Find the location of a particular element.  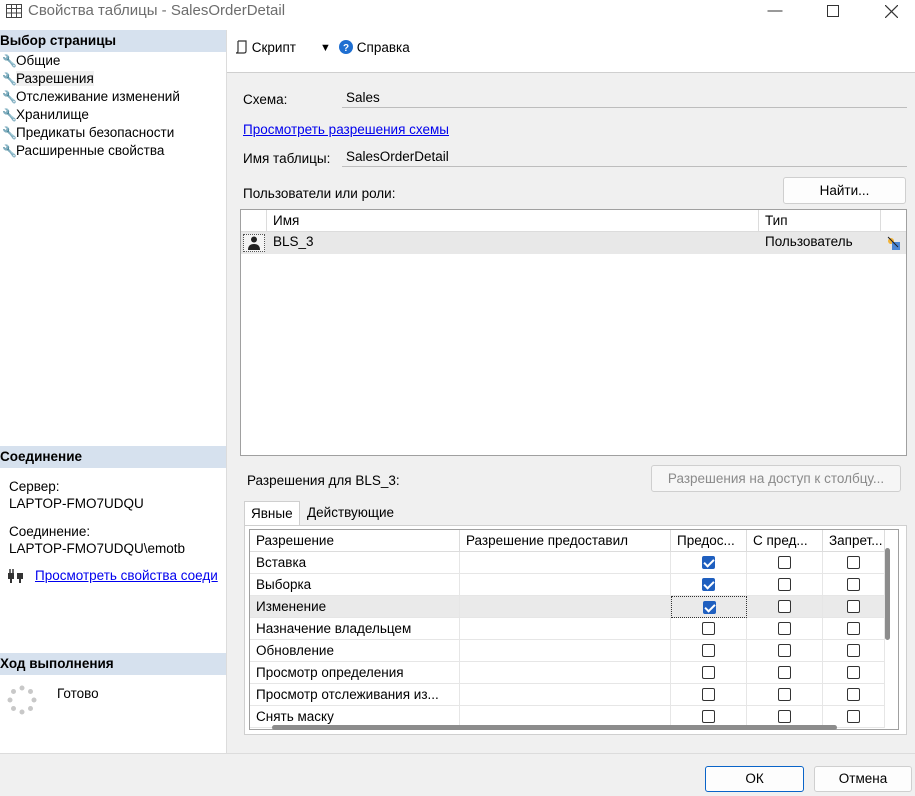

maximize-icon is located at coordinates (833, 11).